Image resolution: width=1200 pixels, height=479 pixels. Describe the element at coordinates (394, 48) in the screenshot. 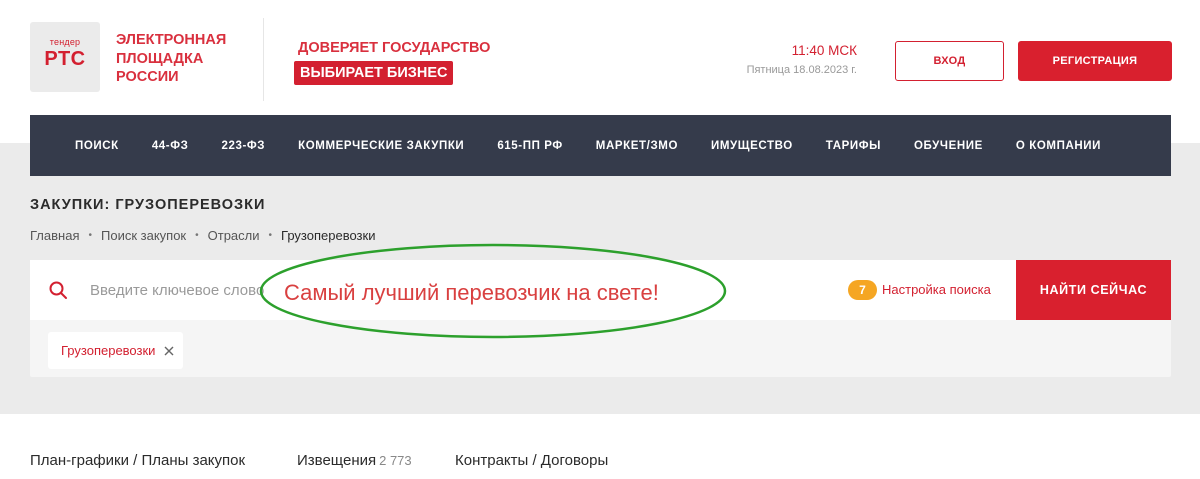

I see `slogan-top: ДОВЕРЯЕТ ГОСУДАРСТВО` at that location.